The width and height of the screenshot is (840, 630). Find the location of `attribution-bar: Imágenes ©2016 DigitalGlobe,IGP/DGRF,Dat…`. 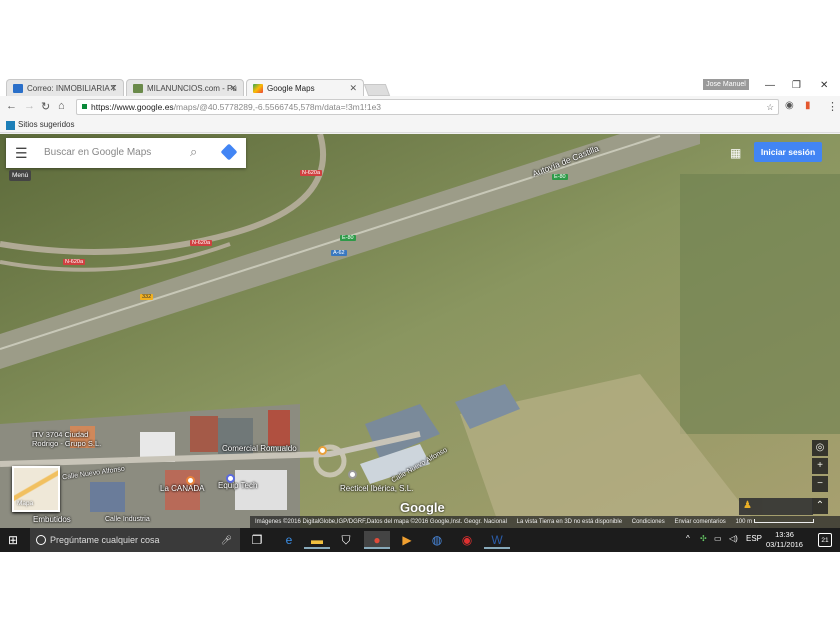

attribution-bar: Imágenes ©2016 DigitalGlobe,IGP/DGRF,Dat… is located at coordinates (545, 522).